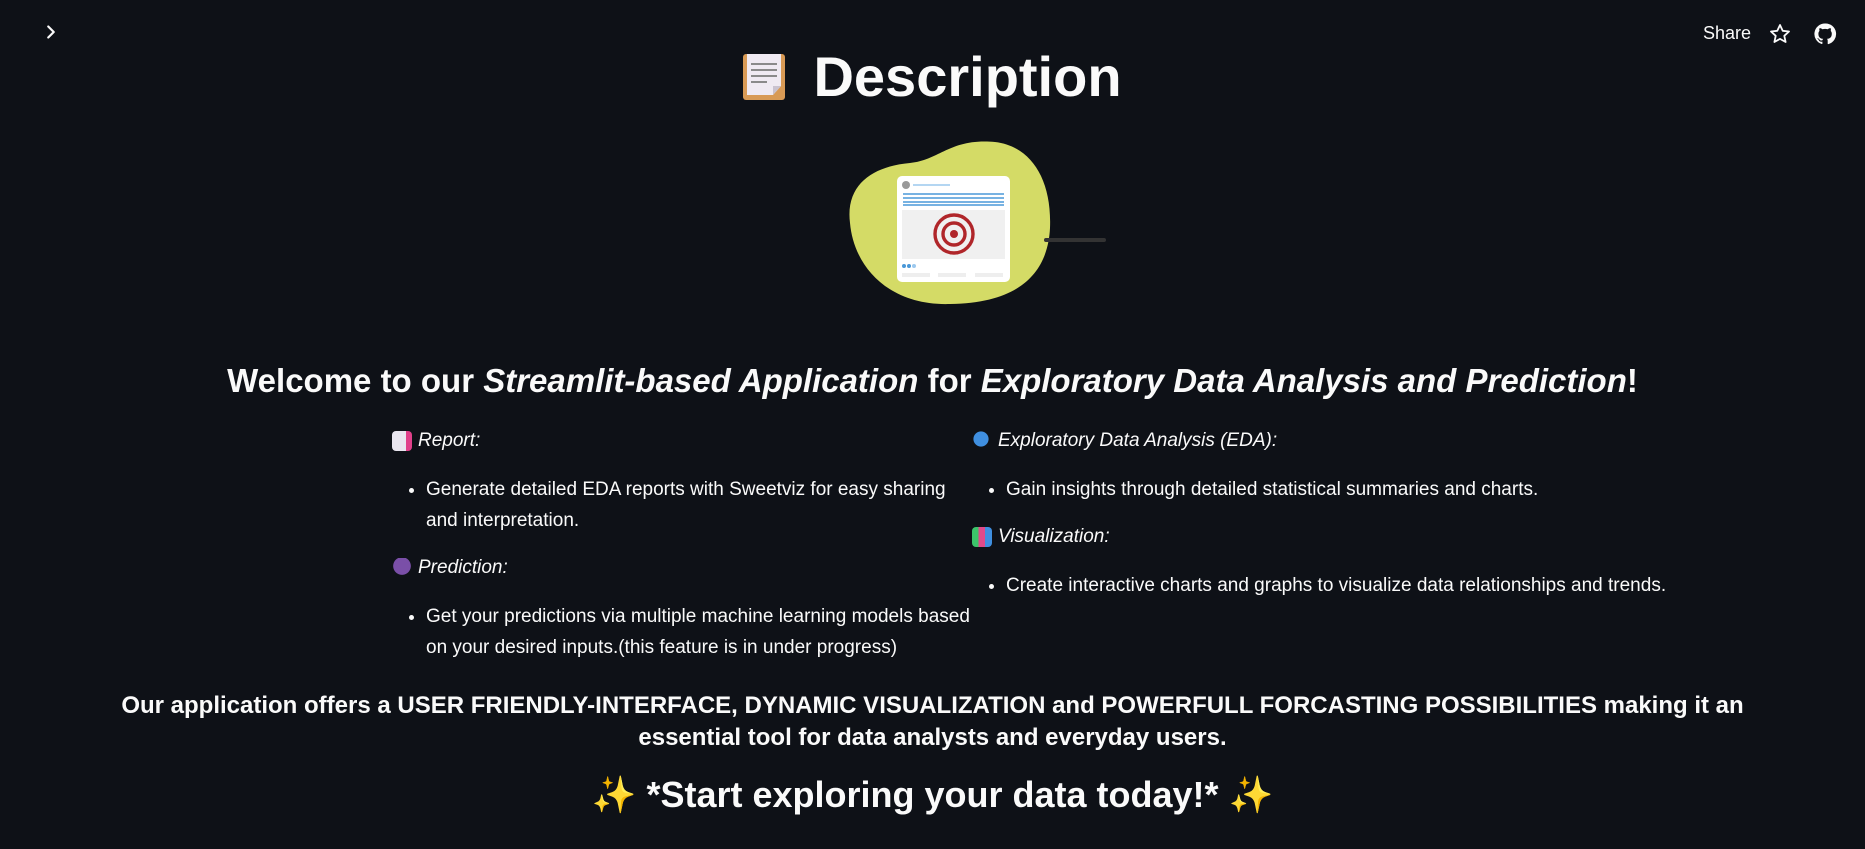 The width and height of the screenshot is (1865, 849). What do you see at coordinates (463, 567) in the screenshot?
I see `prediction-heading-text: Prediction:` at bounding box center [463, 567].